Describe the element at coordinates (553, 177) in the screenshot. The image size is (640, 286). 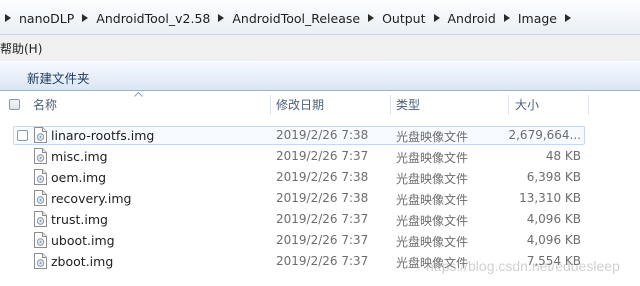
I see `file-size: 6,398 KB` at that location.